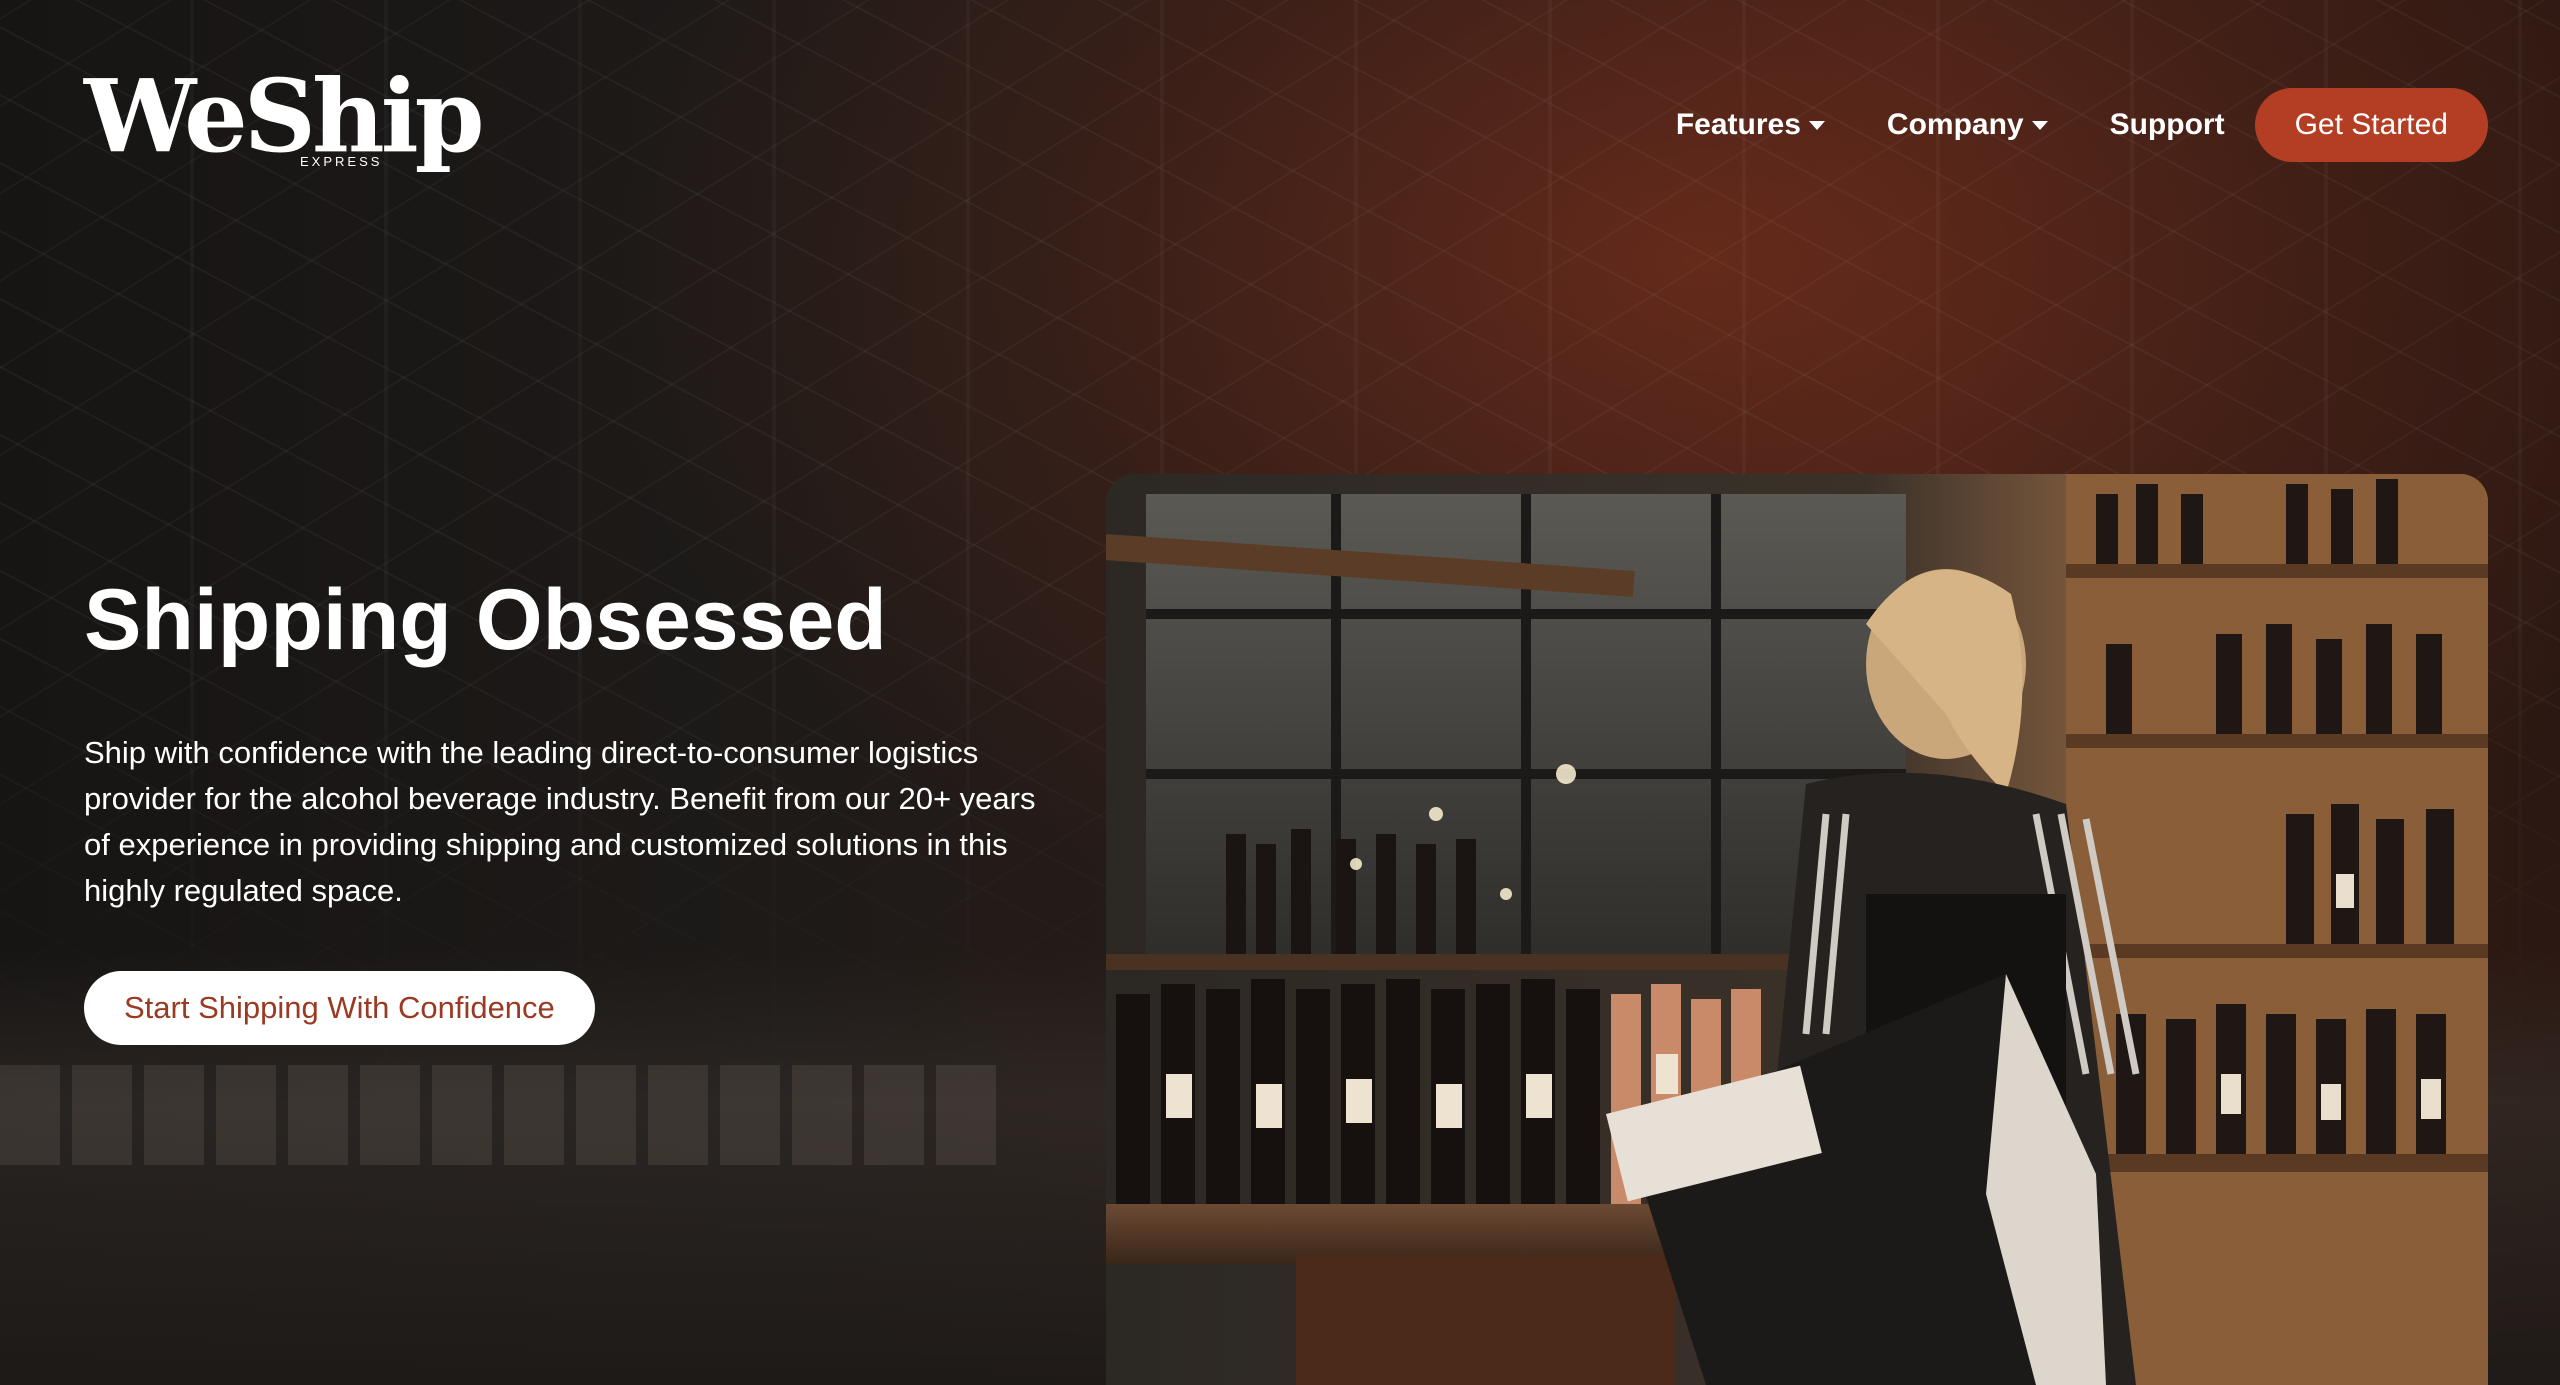  What do you see at coordinates (341, 161) in the screenshot?
I see `logo-subtext: EXPRESS` at bounding box center [341, 161].